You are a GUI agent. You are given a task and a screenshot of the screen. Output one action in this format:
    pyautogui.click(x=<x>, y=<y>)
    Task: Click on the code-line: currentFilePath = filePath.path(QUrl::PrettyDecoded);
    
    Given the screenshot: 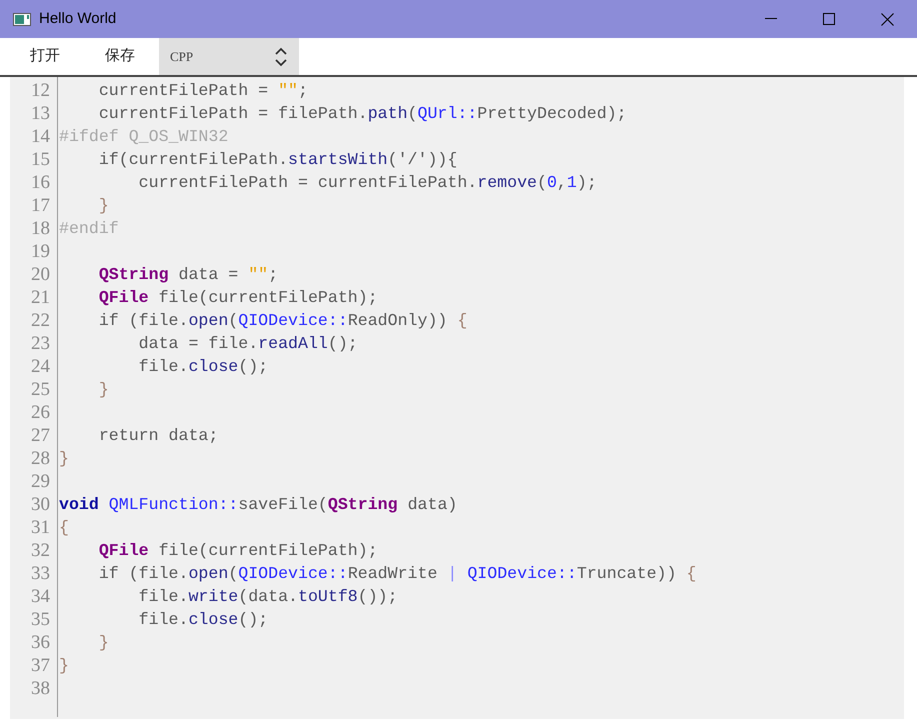 What is the action you would take?
    pyautogui.click(x=362, y=114)
    